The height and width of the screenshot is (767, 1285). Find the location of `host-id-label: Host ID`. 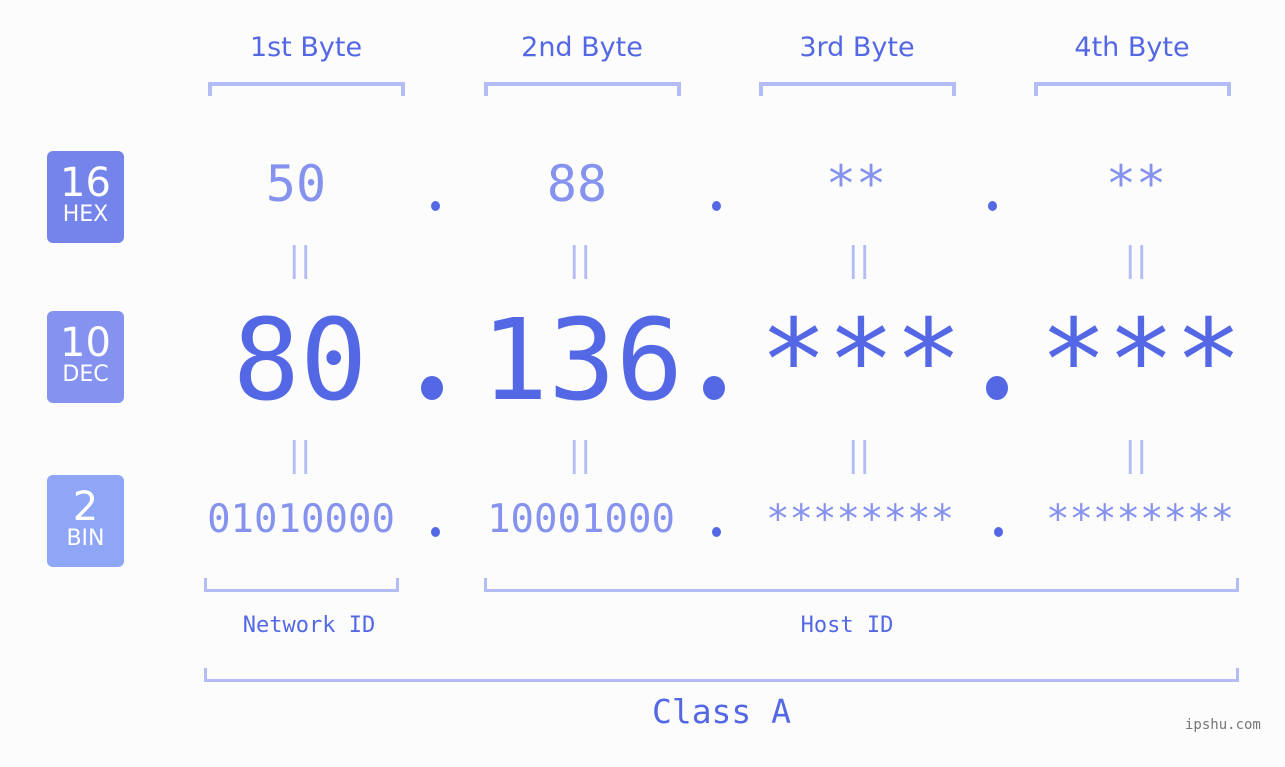

host-id-label: Host ID is located at coordinates (847, 625).